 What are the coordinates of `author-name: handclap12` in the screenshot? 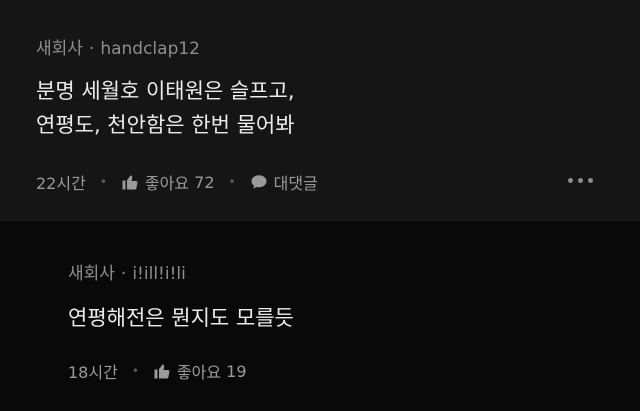 It's located at (150, 49).